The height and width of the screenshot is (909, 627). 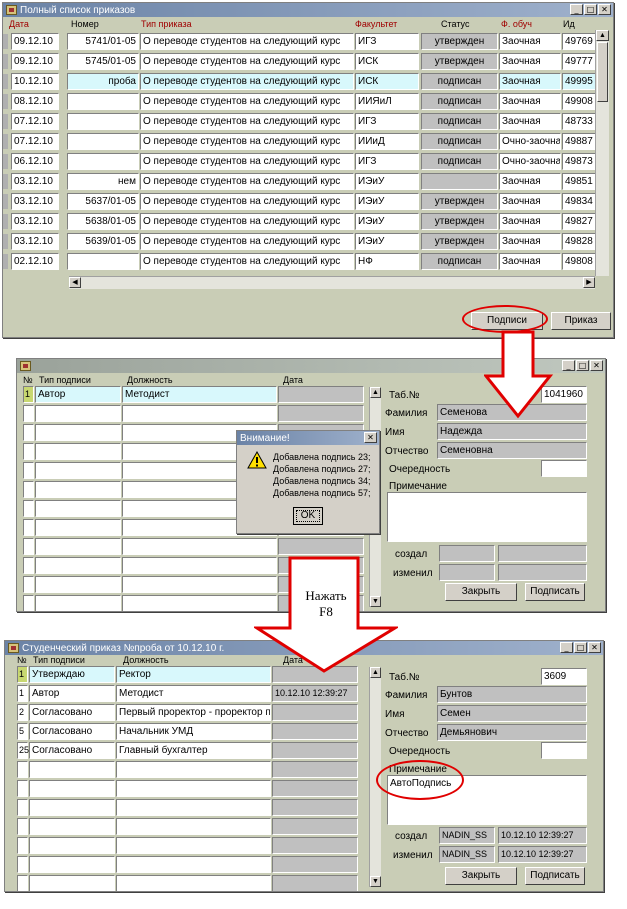 I want to click on faculty-cell: ИИЯиЛ, so click(x=387, y=101).